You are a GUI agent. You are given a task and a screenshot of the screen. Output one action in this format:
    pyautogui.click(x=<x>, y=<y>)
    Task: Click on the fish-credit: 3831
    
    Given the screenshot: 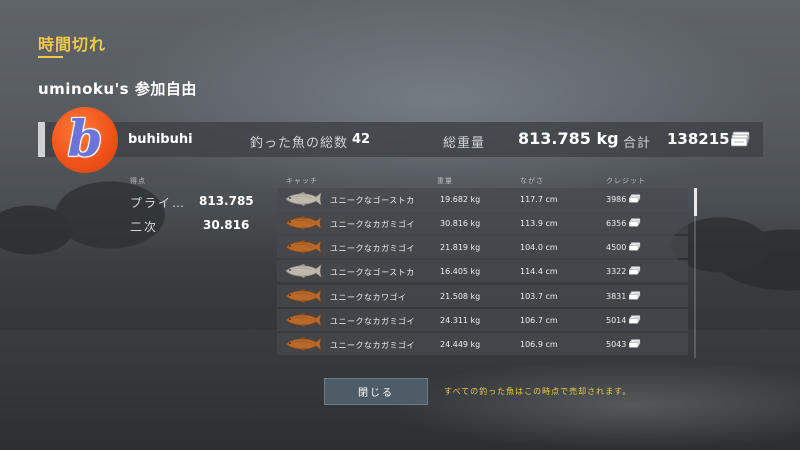 What is the action you would take?
    pyautogui.click(x=616, y=296)
    